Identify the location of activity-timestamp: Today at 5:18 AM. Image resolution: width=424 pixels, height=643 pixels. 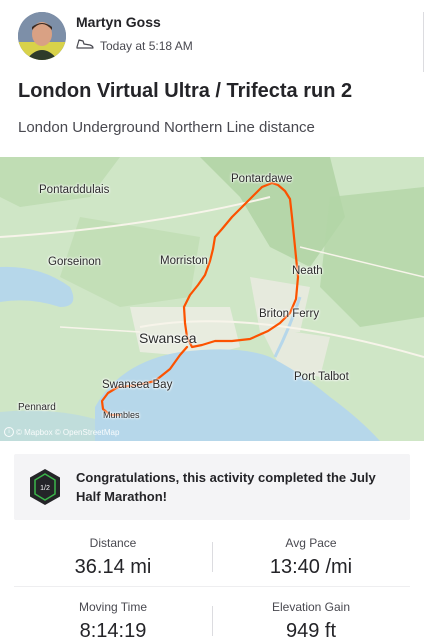
(146, 45).